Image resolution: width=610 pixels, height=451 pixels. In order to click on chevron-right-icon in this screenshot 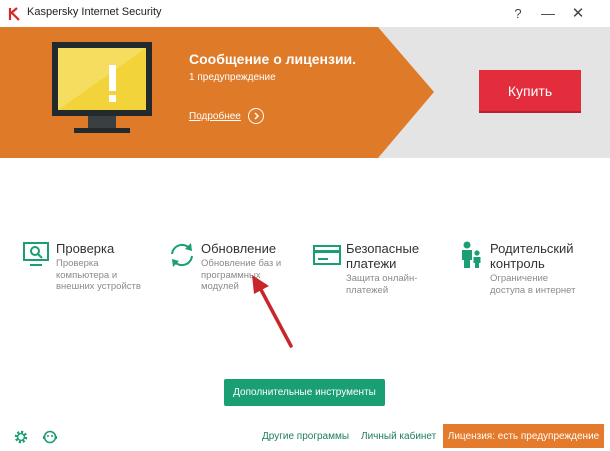, I will do `click(255, 116)`.